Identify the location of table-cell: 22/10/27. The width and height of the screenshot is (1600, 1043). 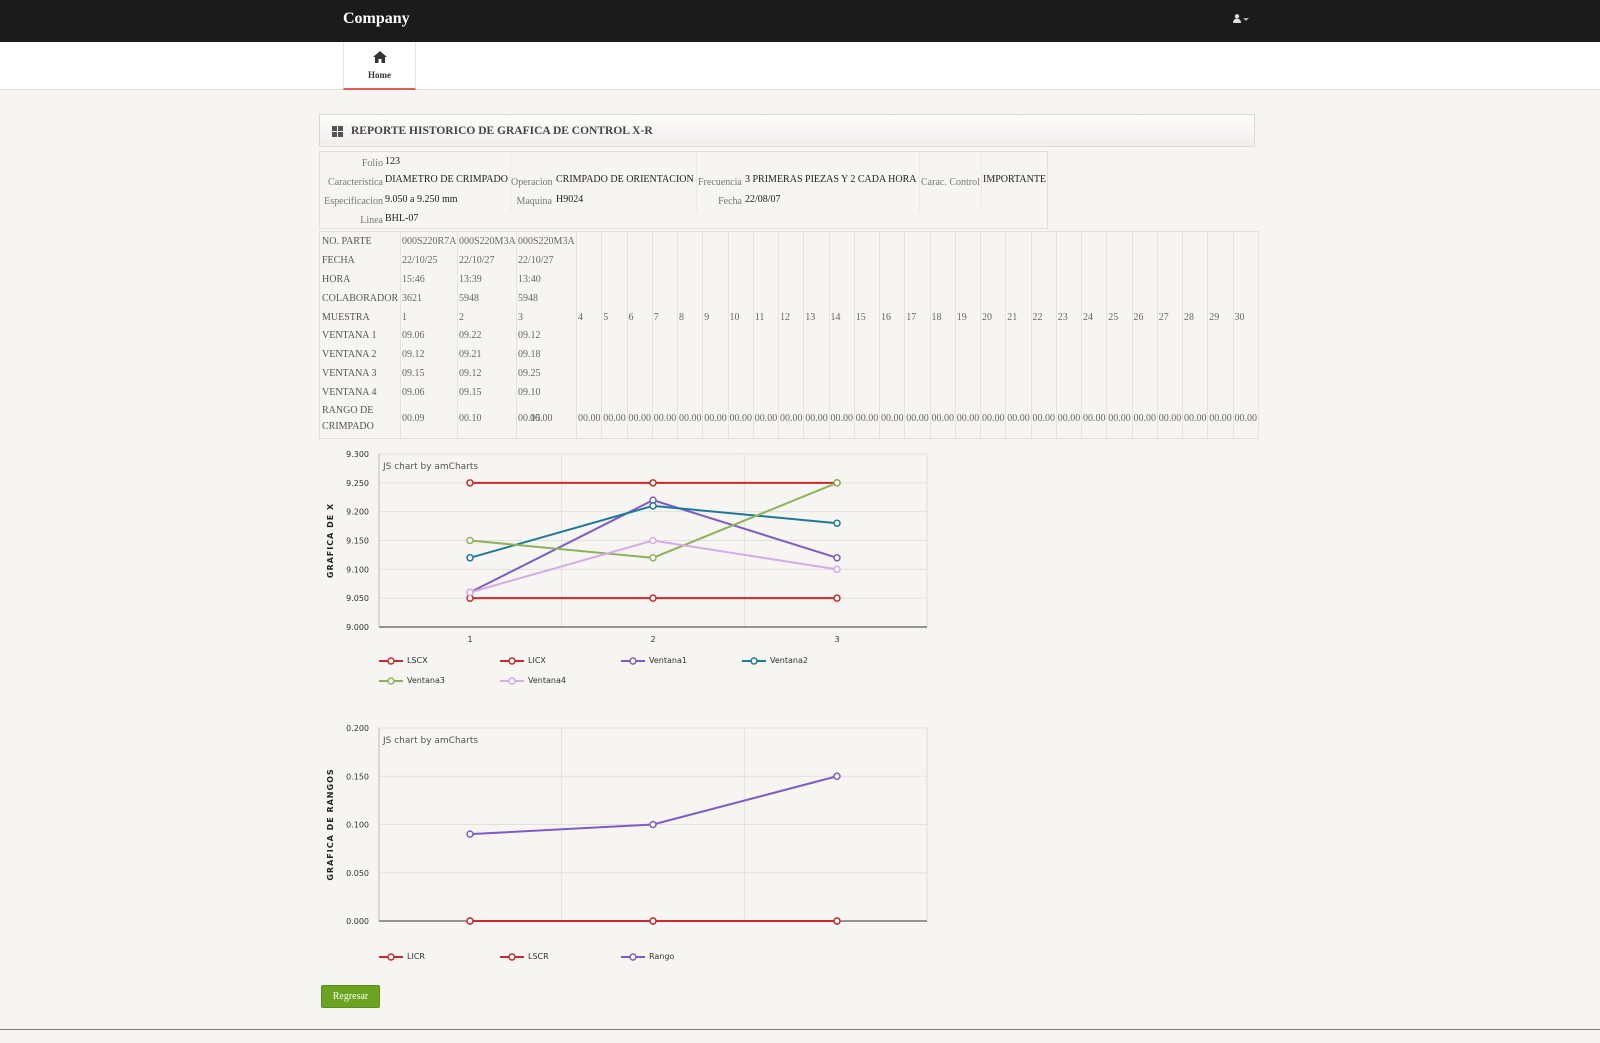
(536, 260).